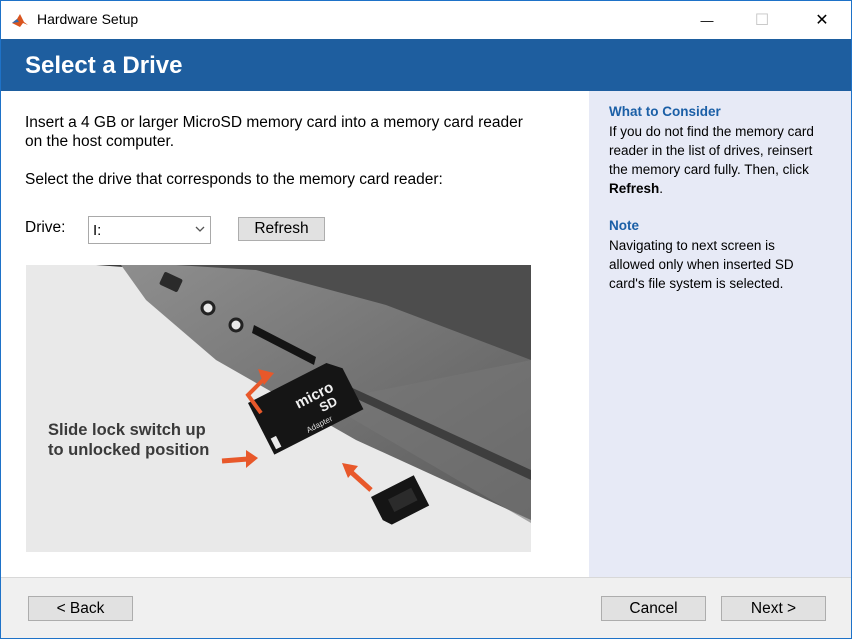  What do you see at coordinates (426, 65) in the screenshot?
I see `page-header: Select a Drive` at bounding box center [426, 65].